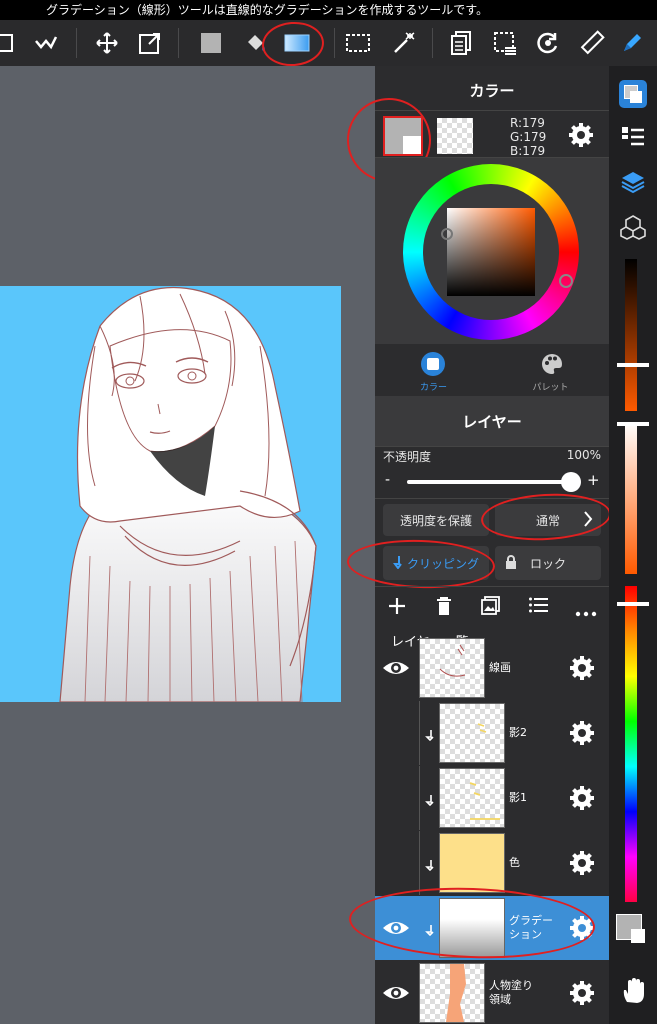  I want to click on clipping-button: クリッピング, so click(436, 563).